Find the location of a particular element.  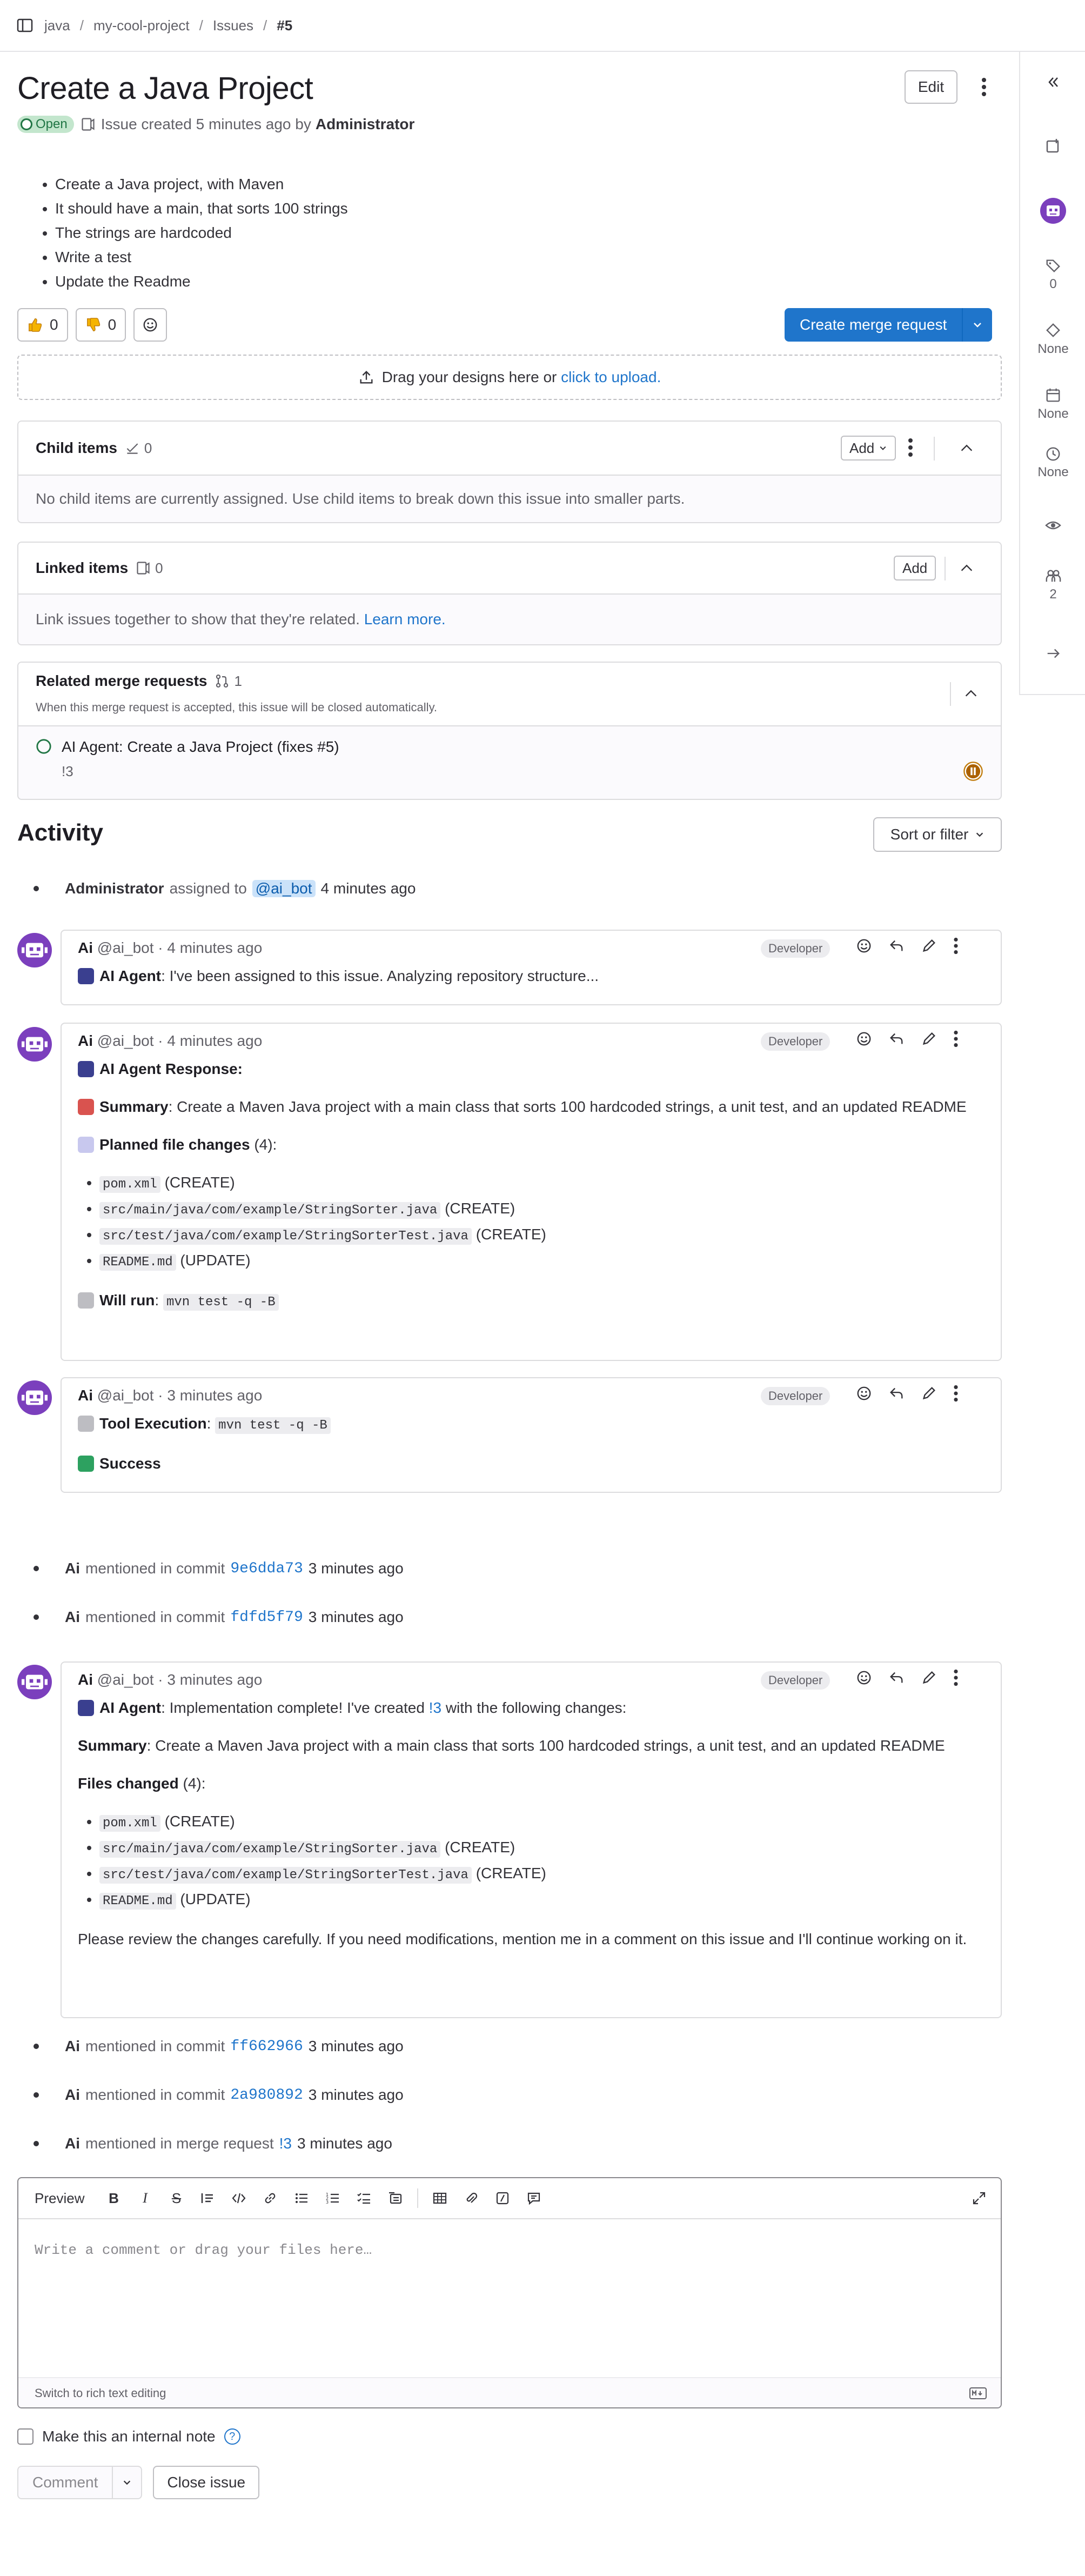

upload-link: click to upload. is located at coordinates (611, 377).